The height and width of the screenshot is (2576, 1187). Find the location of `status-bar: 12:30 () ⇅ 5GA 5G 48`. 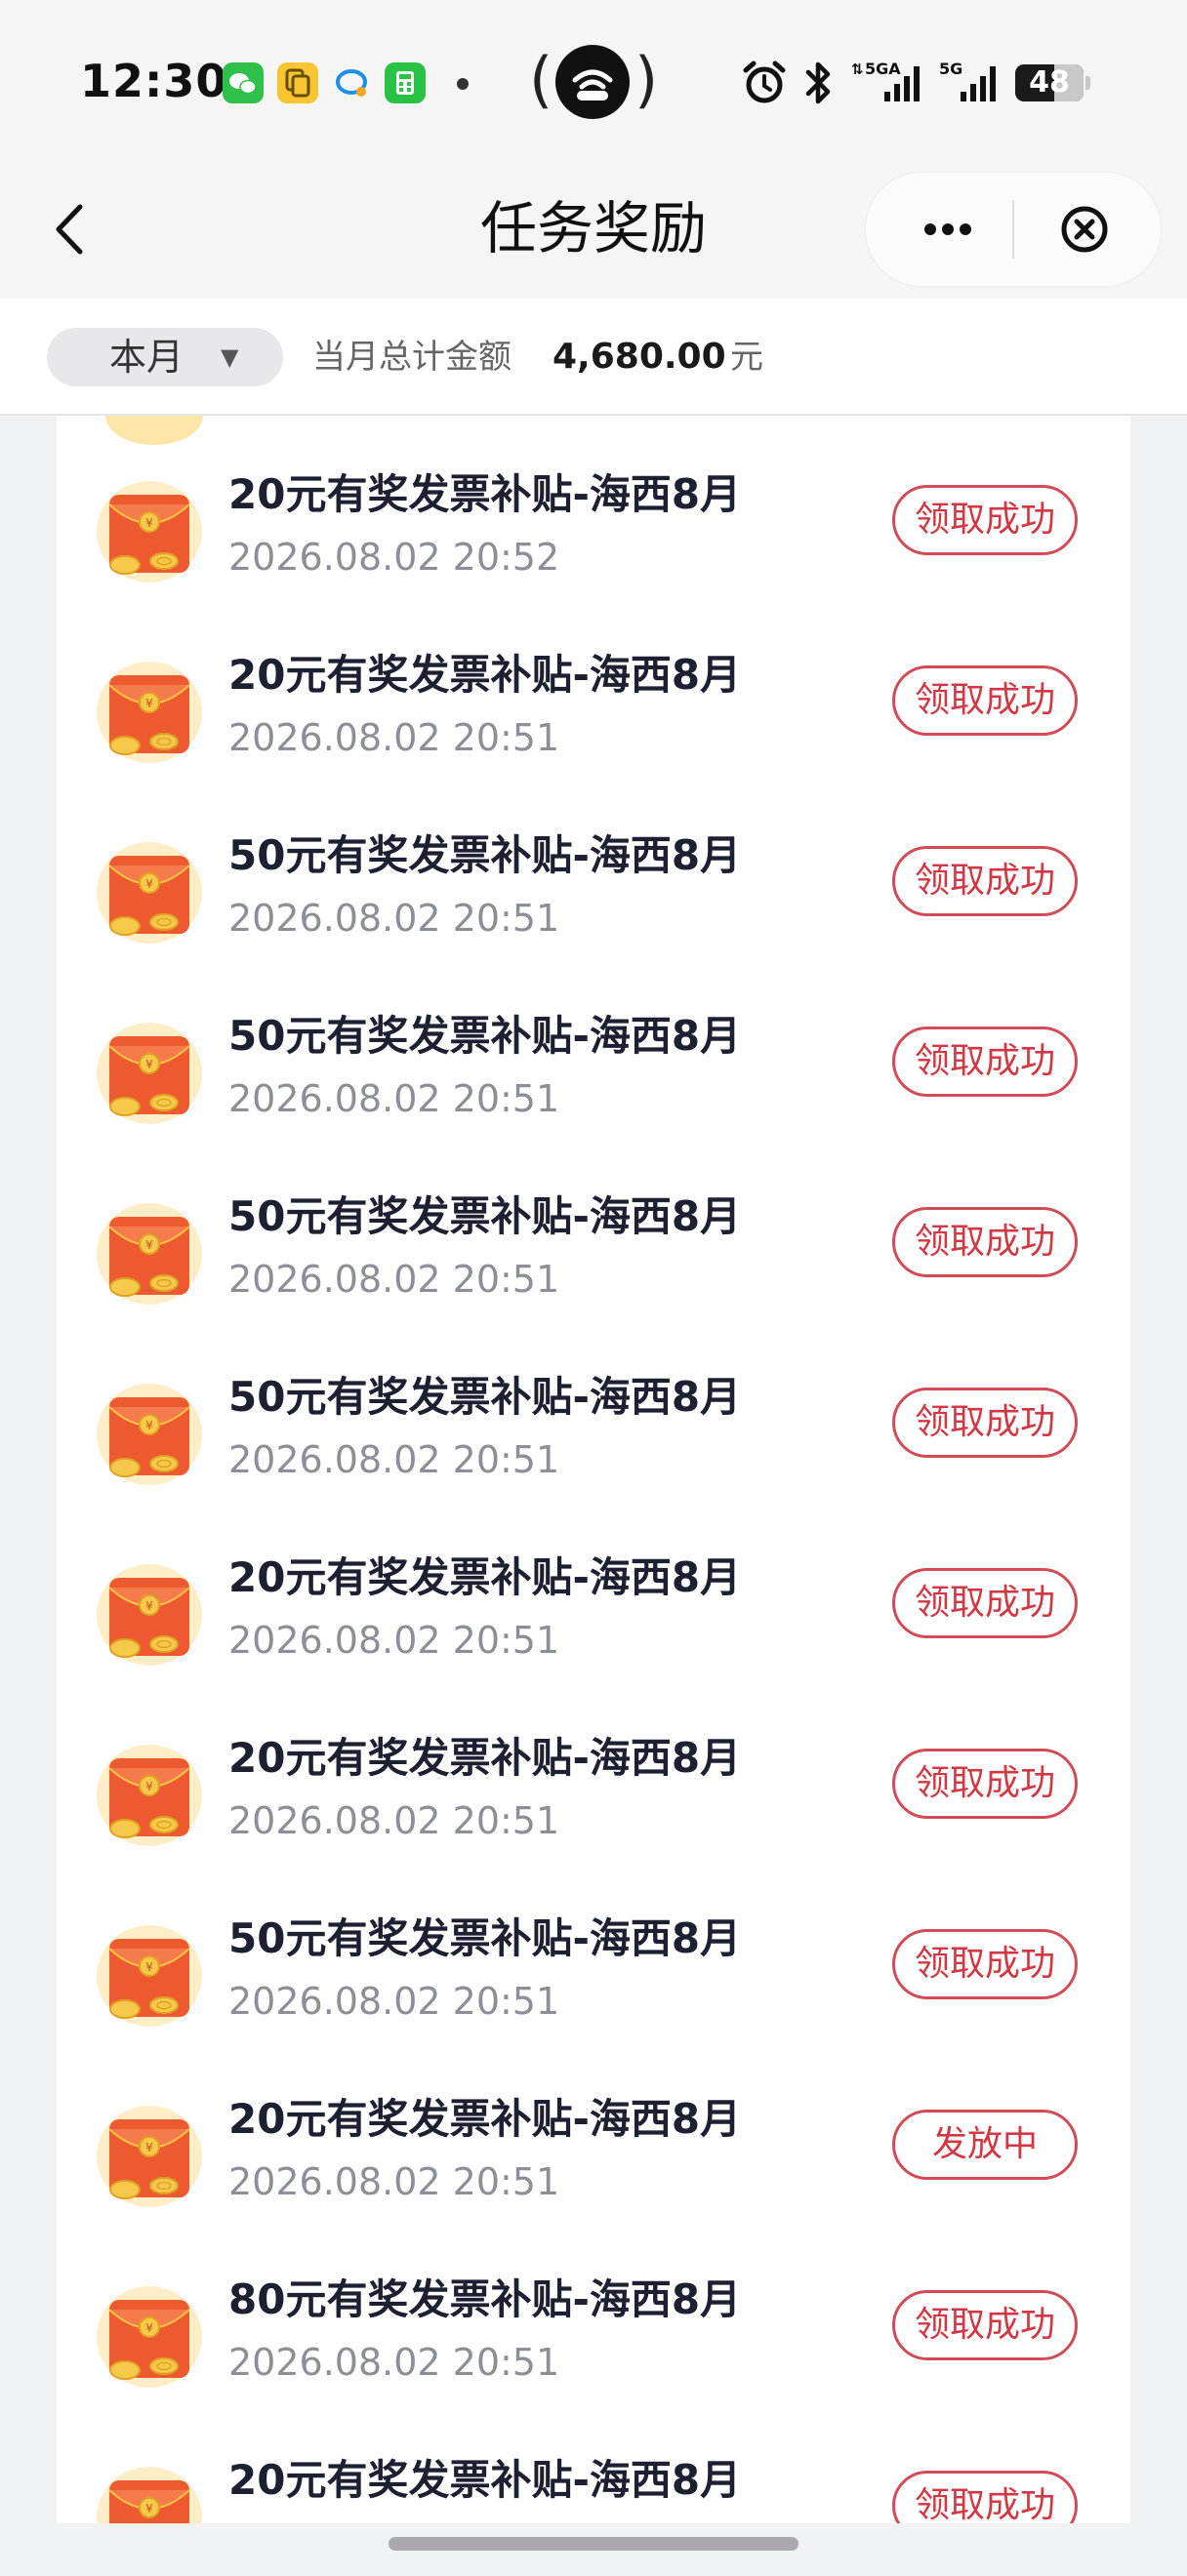

status-bar: 12:30 () ⇅ 5GA 5G 48 is located at coordinates (593, 81).